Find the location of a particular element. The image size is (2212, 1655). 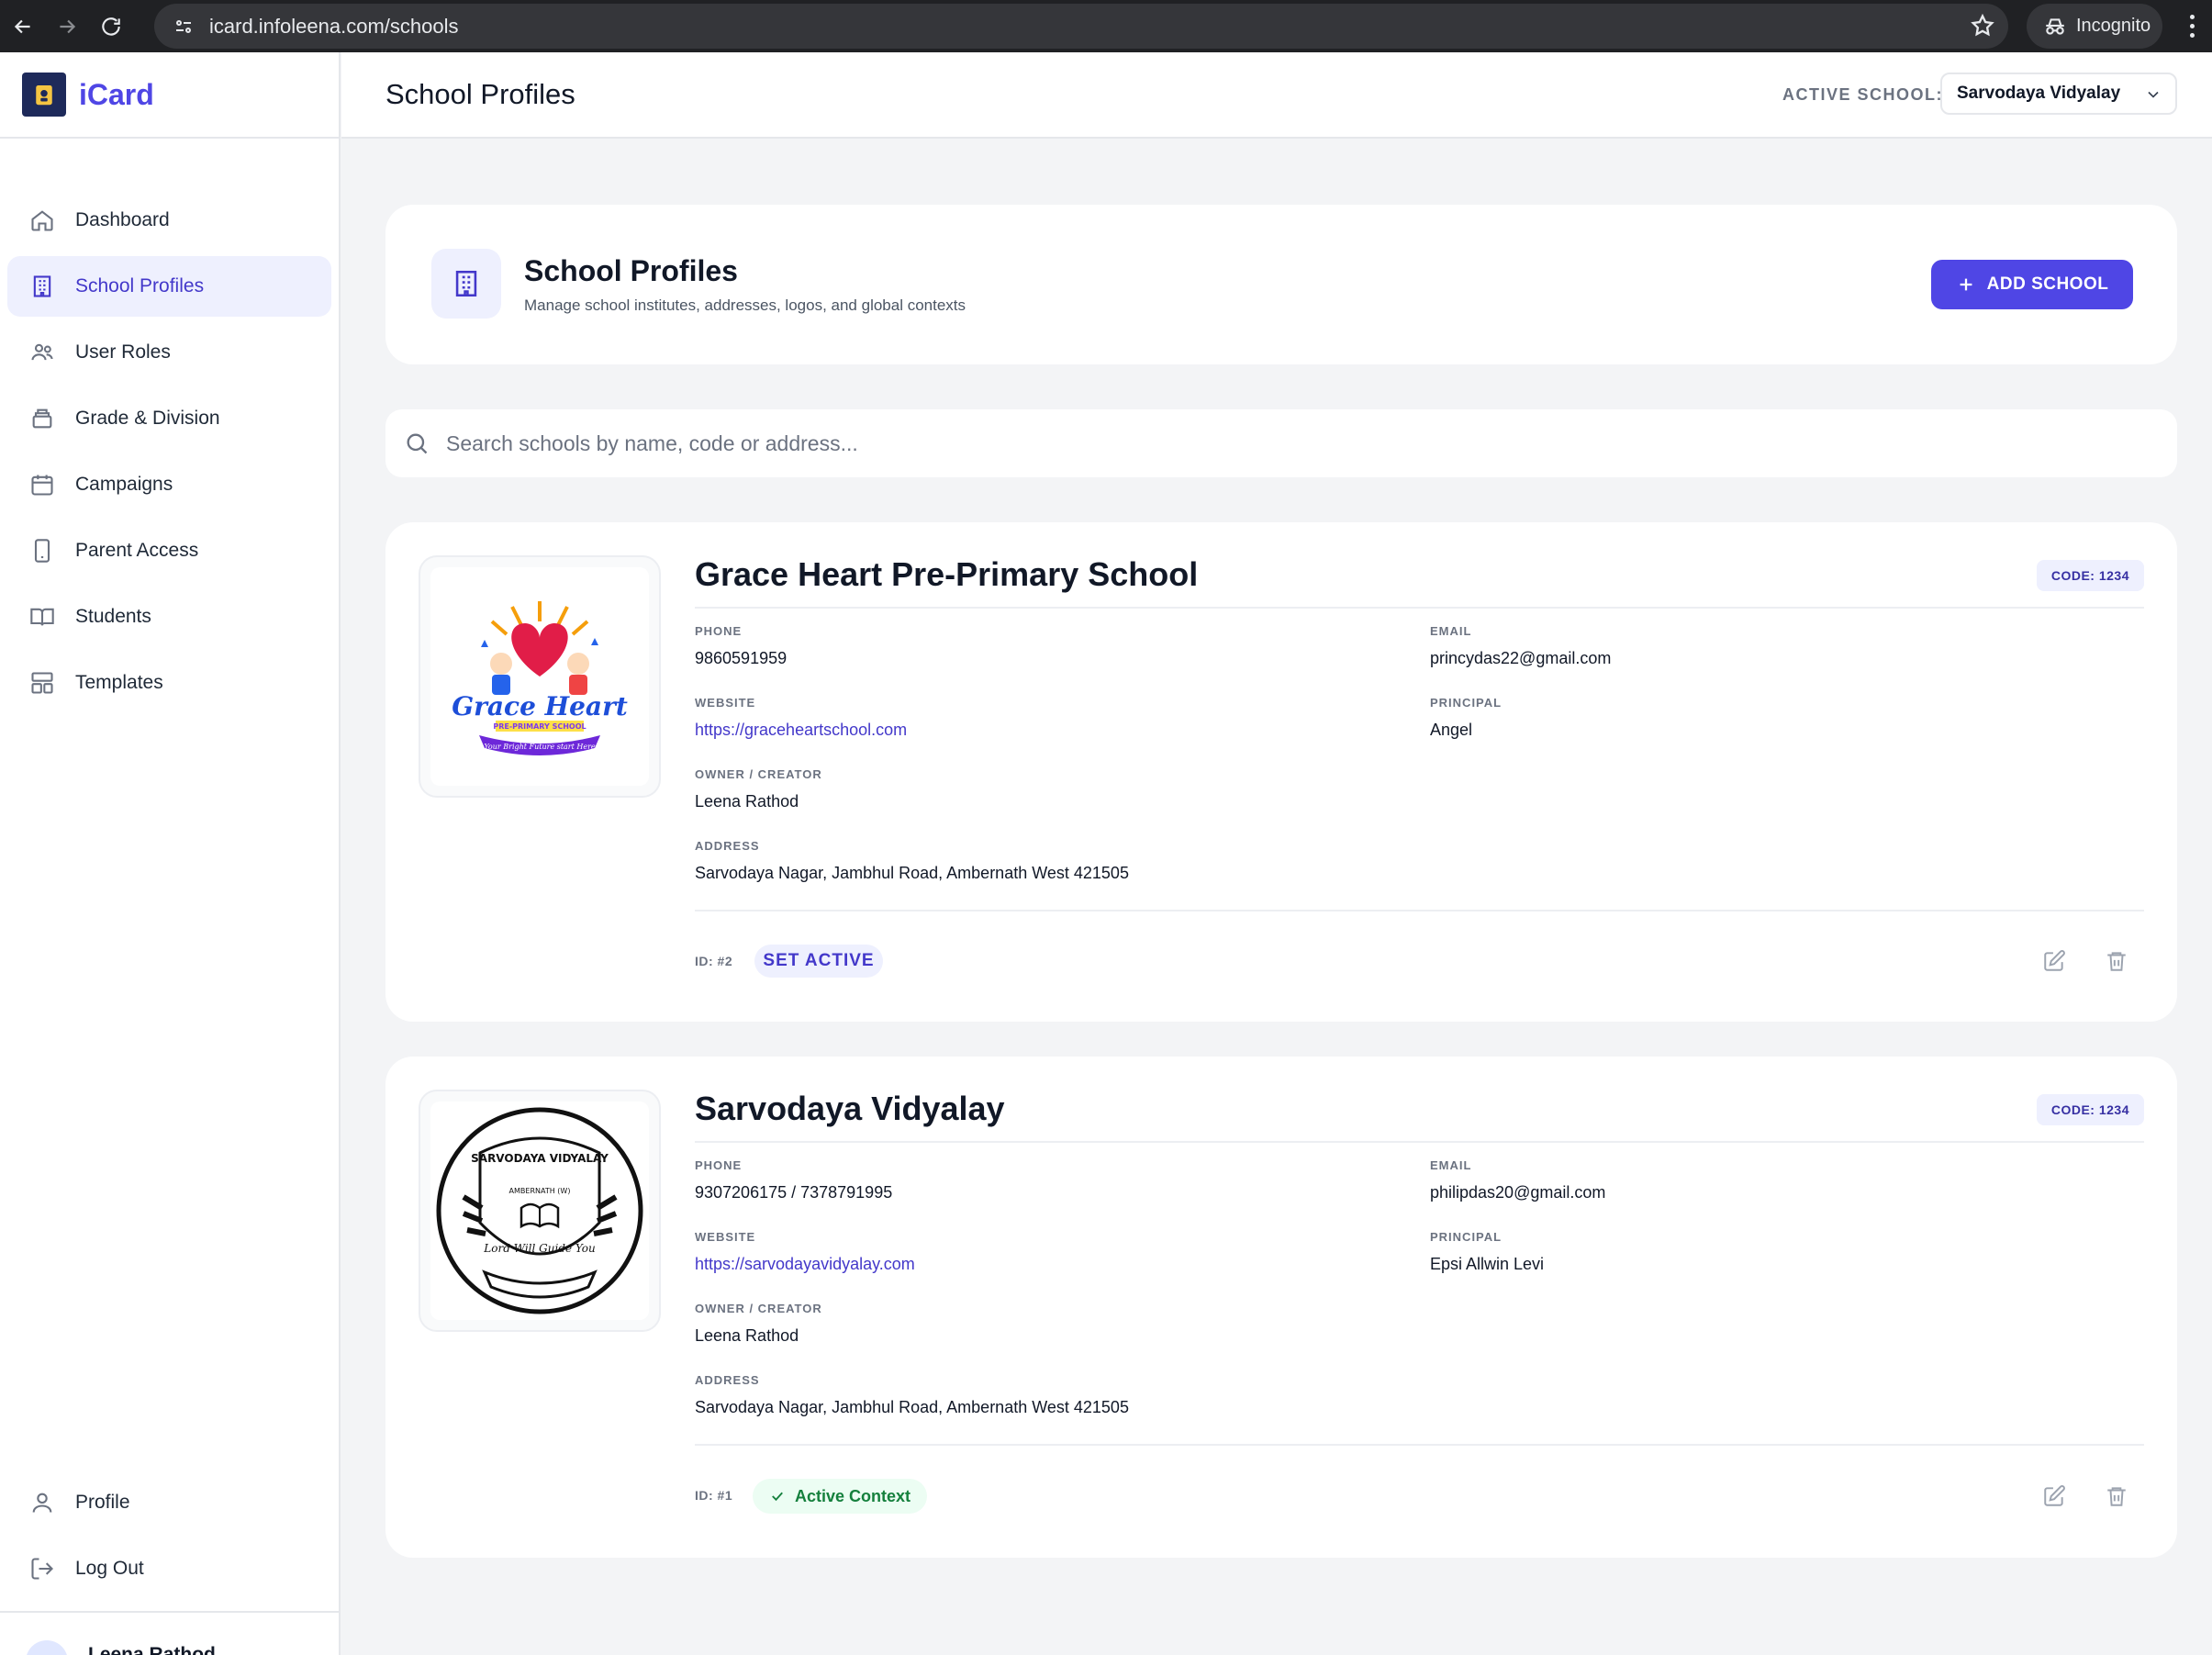

sidebar-item-campaigns: Campaigns is located at coordinates (169, 484).